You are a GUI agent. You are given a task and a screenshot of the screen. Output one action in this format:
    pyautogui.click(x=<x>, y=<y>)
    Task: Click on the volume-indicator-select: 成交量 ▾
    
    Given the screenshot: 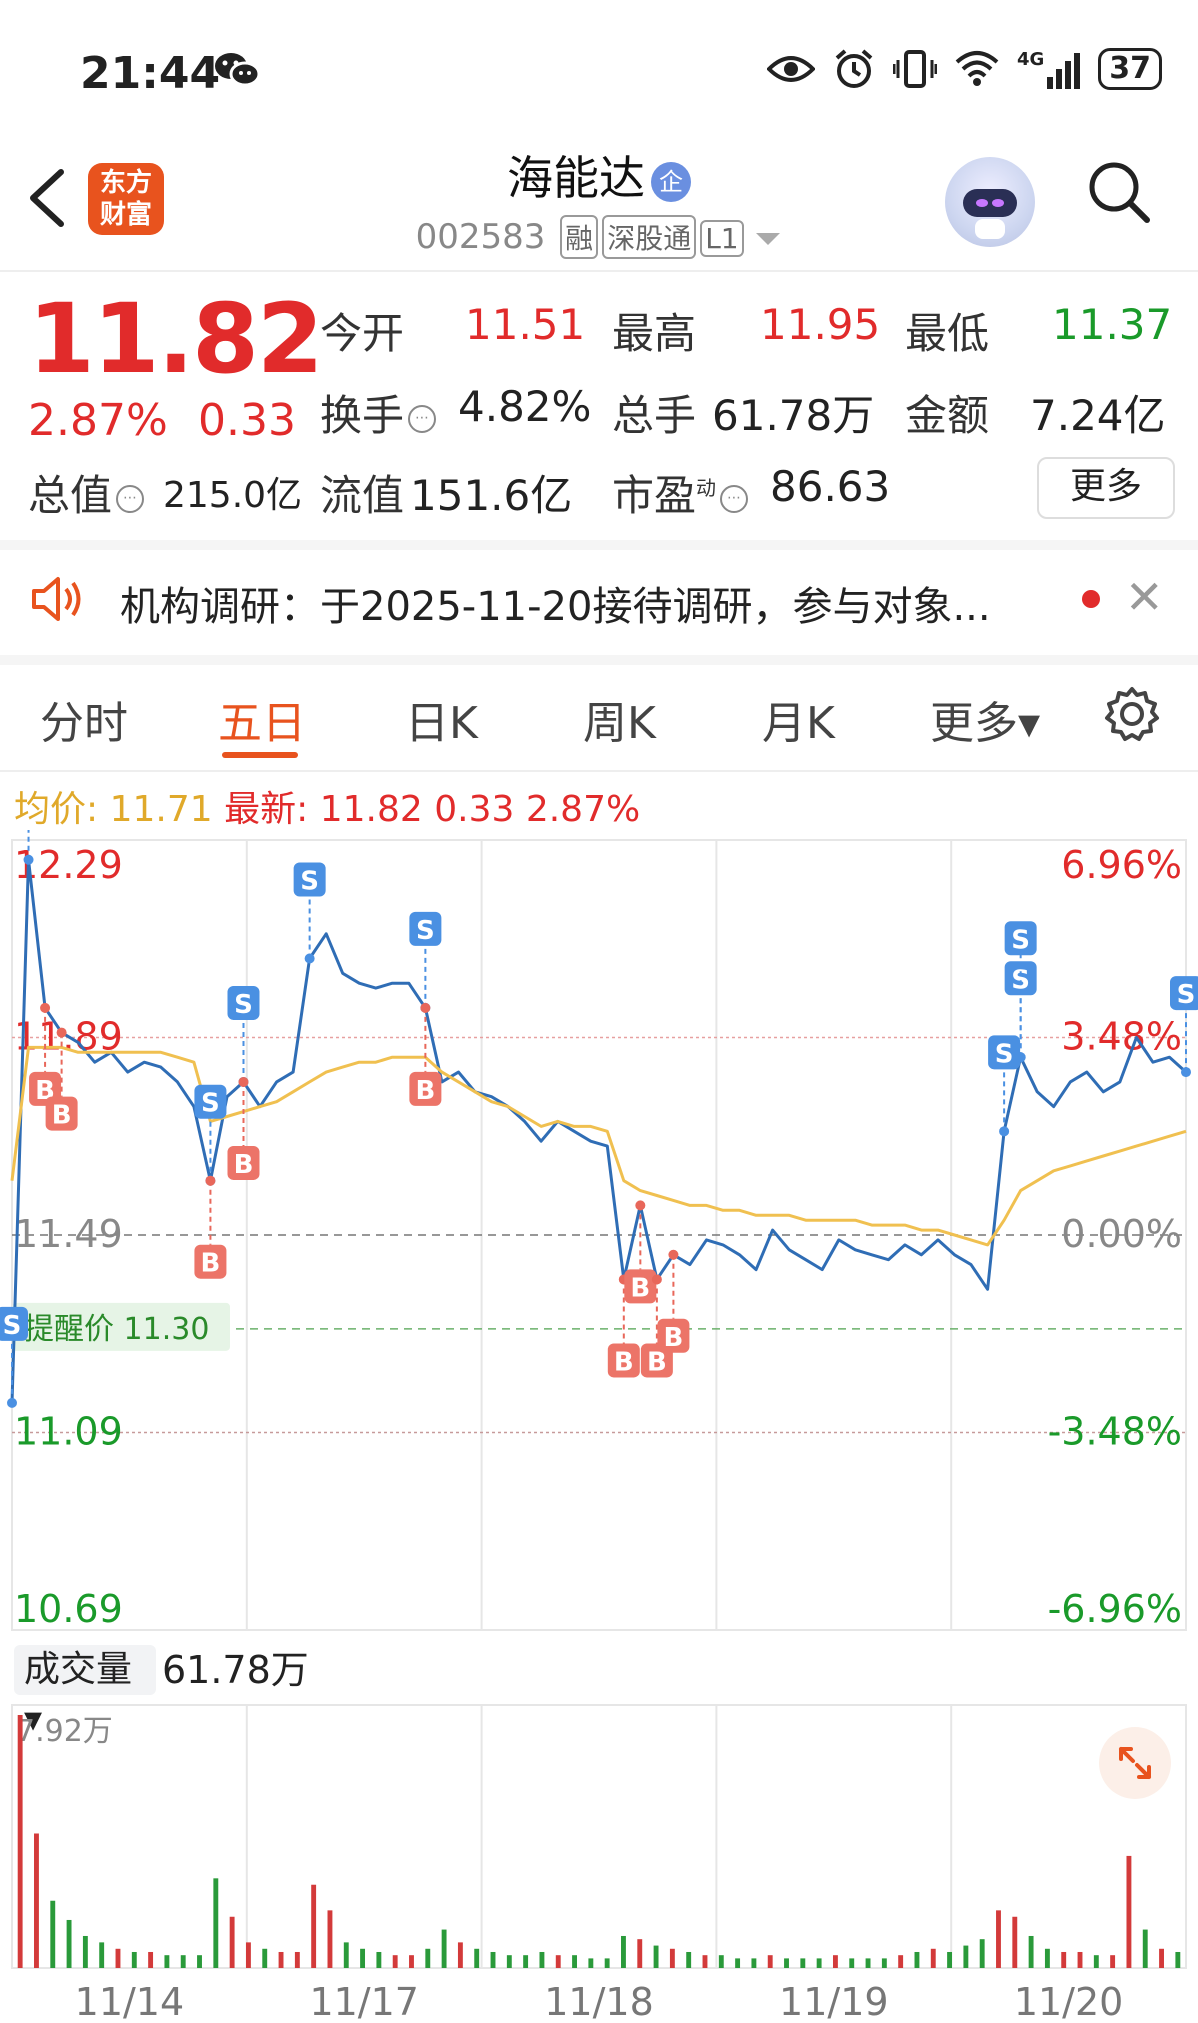 What is the action you would take?
    pyautogui.click(x=85, y=1692)
    